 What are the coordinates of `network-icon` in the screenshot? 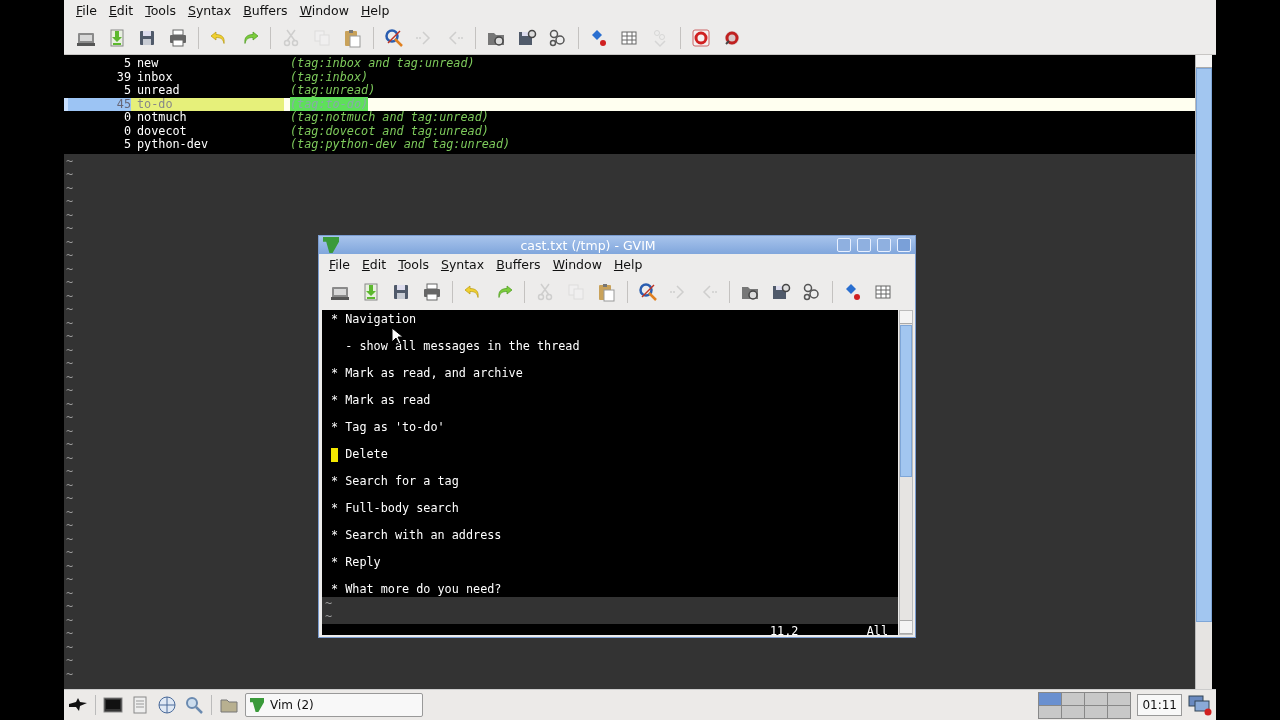 It's located at (1200, 705).